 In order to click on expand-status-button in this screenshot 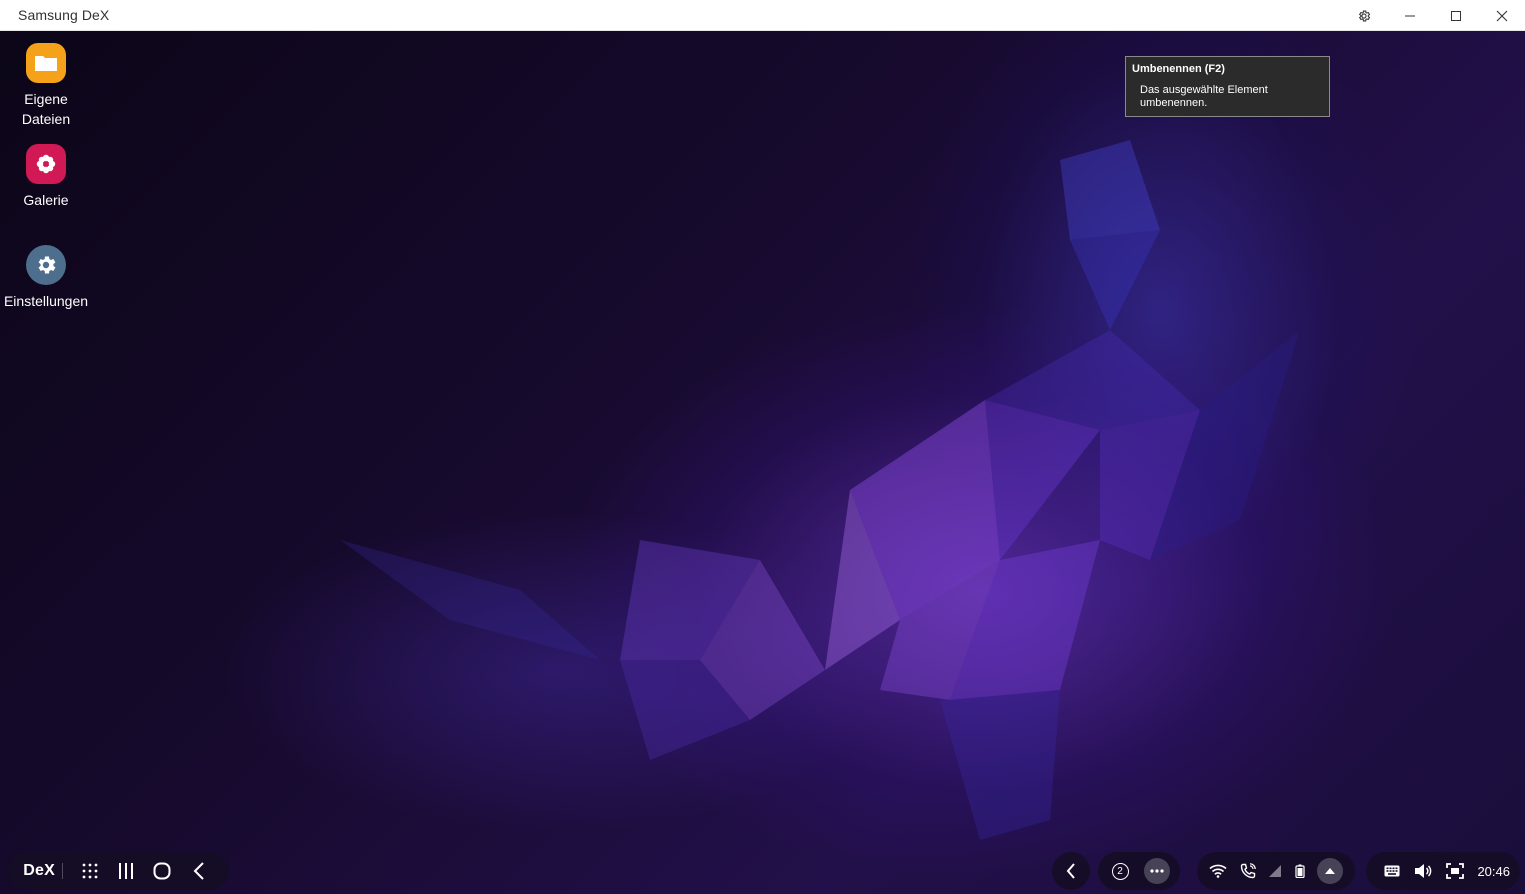, I will do `click(1330, 871)`.